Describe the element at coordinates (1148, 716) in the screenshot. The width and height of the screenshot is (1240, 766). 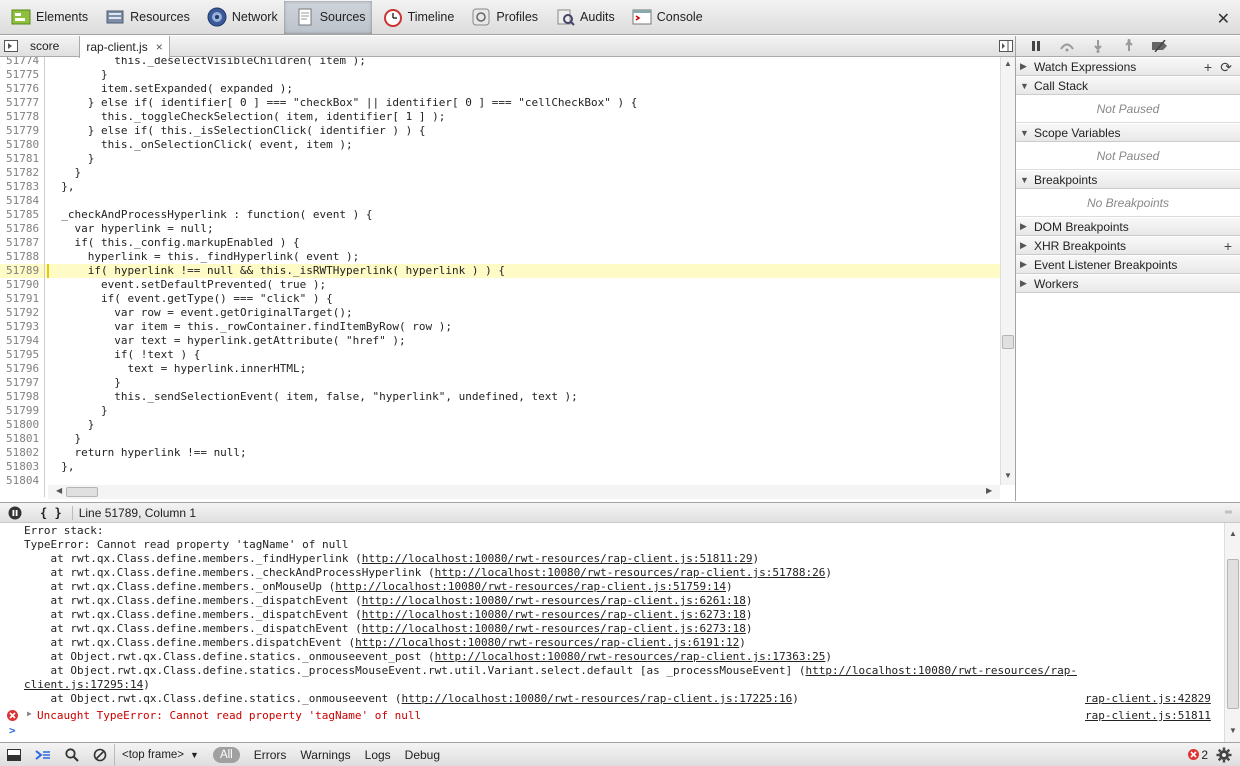
I see `console-source-link: rap-client.js:51811` at that location.